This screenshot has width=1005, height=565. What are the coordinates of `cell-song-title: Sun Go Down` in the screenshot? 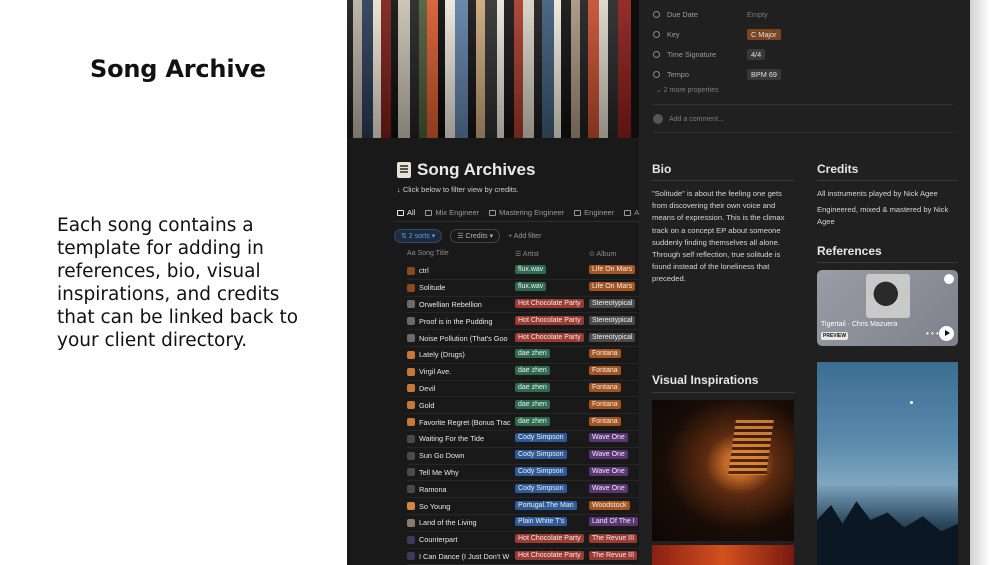 It's located at (461, 455).